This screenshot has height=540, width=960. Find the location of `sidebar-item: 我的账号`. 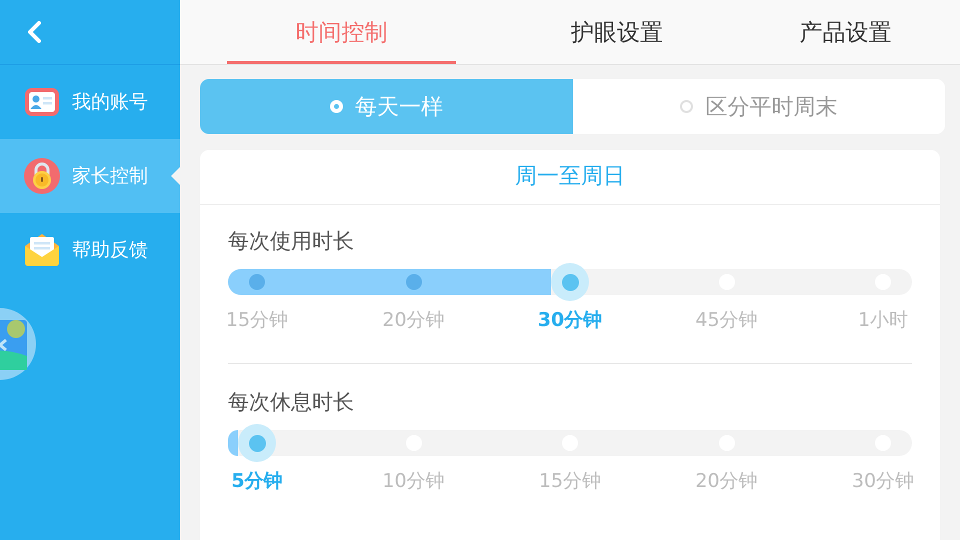

sidebar-item: 我的账号 is located at coordinates (90, 102).